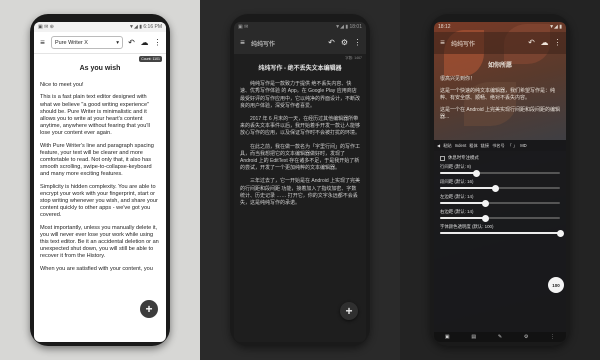 This screenshot has height=360, width=600. I want to click on line-spacing-slider: 行间距 (默认: 8), so click(500, 170).